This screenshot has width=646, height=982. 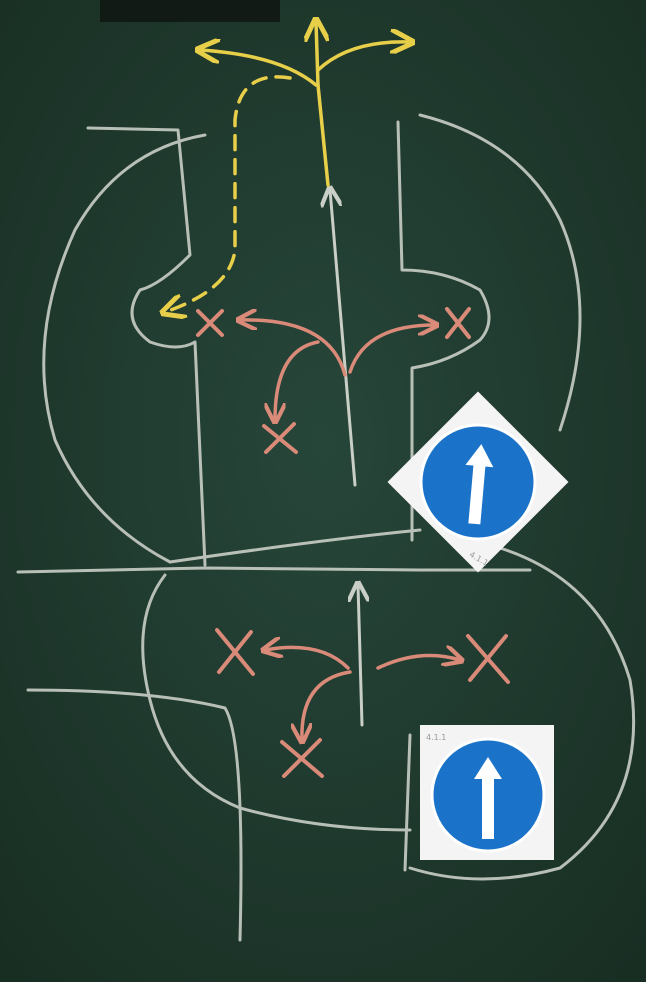 I want to click on yellow-up-arrow, so click(x=317, y=54).